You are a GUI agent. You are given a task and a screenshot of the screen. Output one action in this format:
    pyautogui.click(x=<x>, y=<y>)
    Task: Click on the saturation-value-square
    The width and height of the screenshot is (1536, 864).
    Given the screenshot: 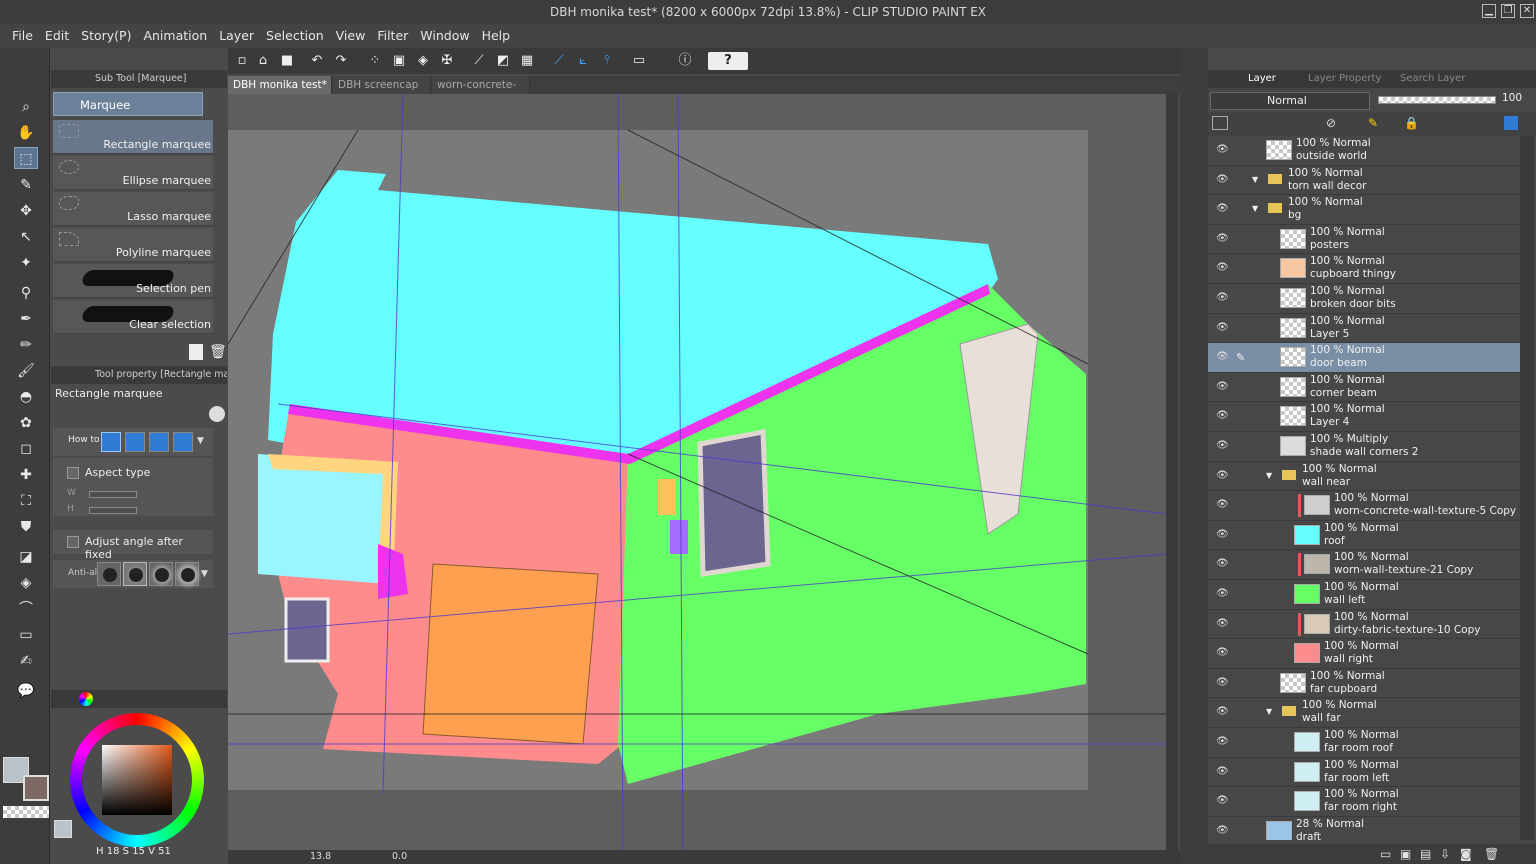 What is the action you would take?
    pyautogui.click(x=137, y=780)
    